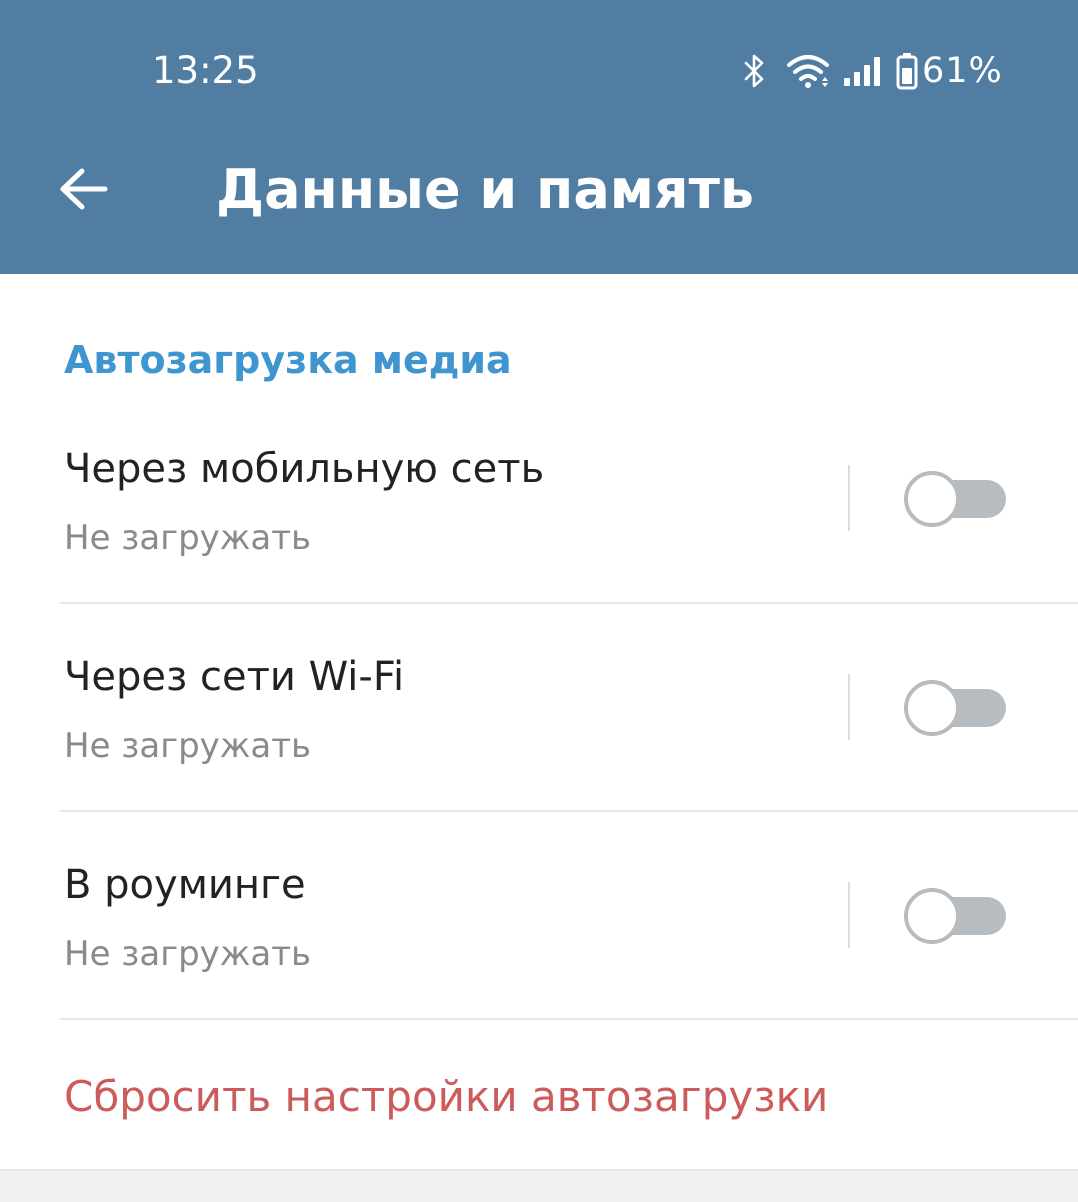 This screenshot has width=1078, height=1202. I want to click on toolbar: Данные и память, so click(539, 190).